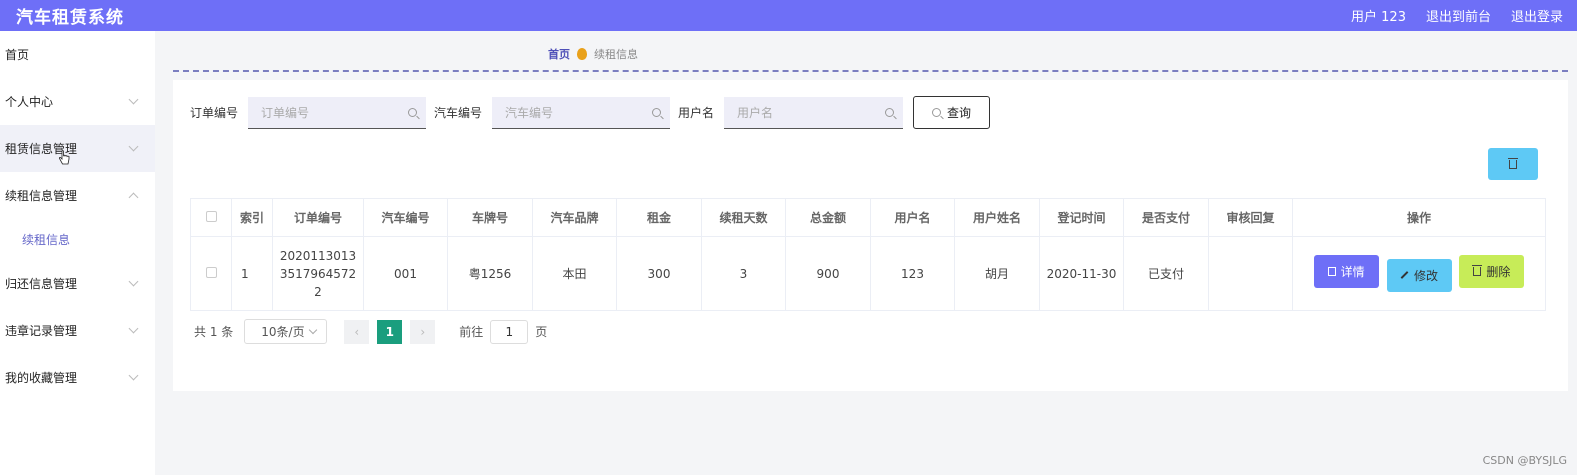 The height and width of the screenshot is (475, 1577). I want to click on search-bar: 订单编号 订单编号 汽车编号 汽车编号 用户名 用户名 查询, so click(590, 112).